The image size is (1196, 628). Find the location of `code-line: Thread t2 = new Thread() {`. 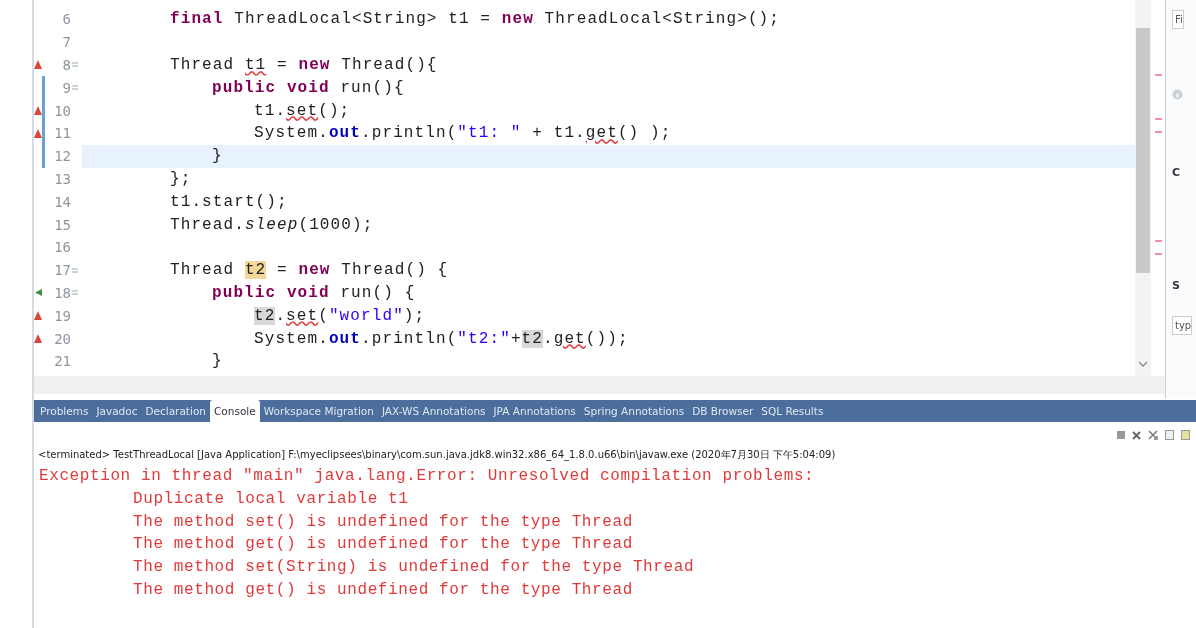

code-line: Thread t2 = new Thread() { is located at coordinates (309, 270).